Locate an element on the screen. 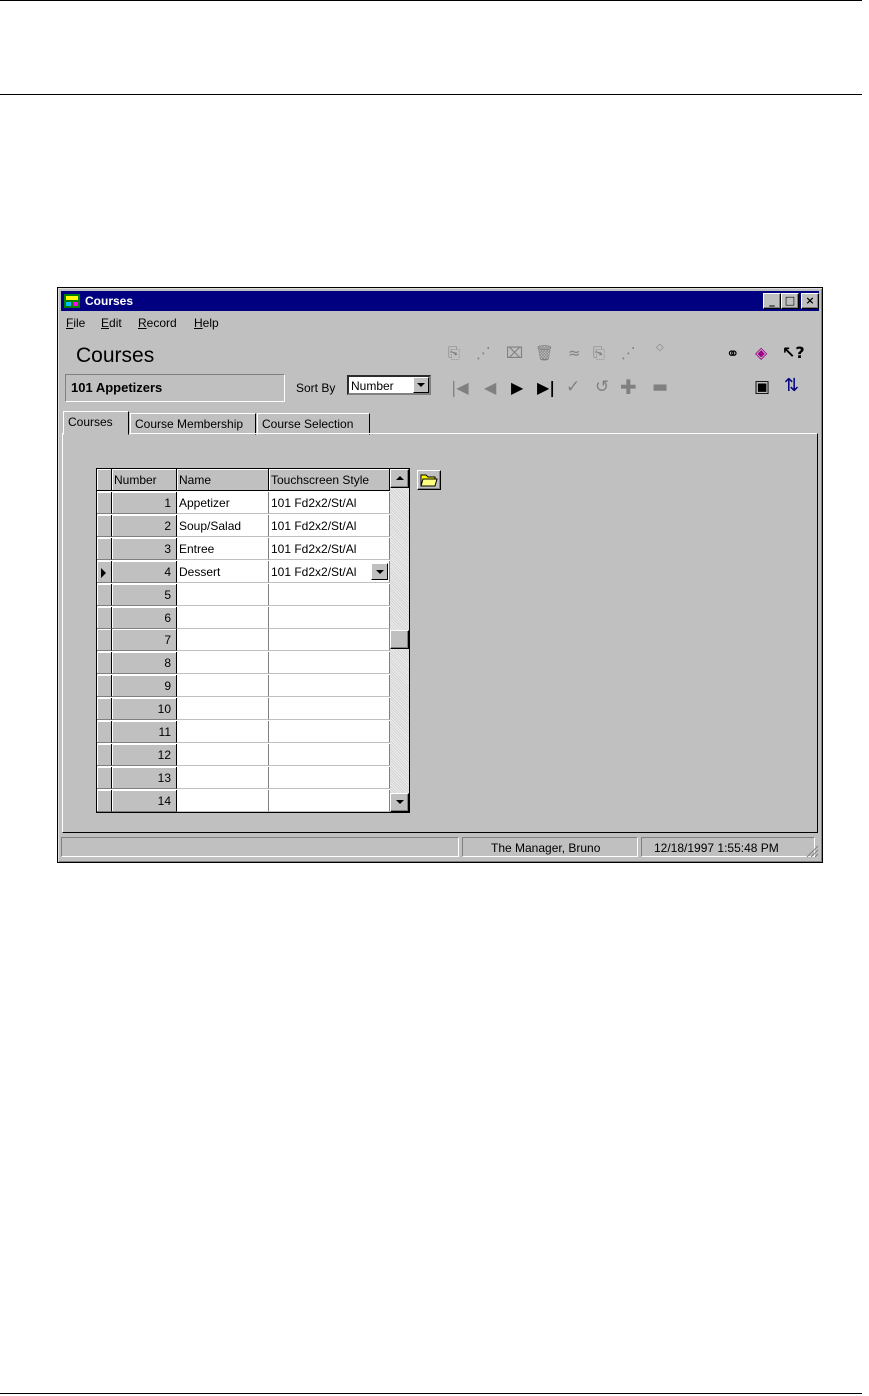  style-dropdown-button is located at coordinates (379, 571).